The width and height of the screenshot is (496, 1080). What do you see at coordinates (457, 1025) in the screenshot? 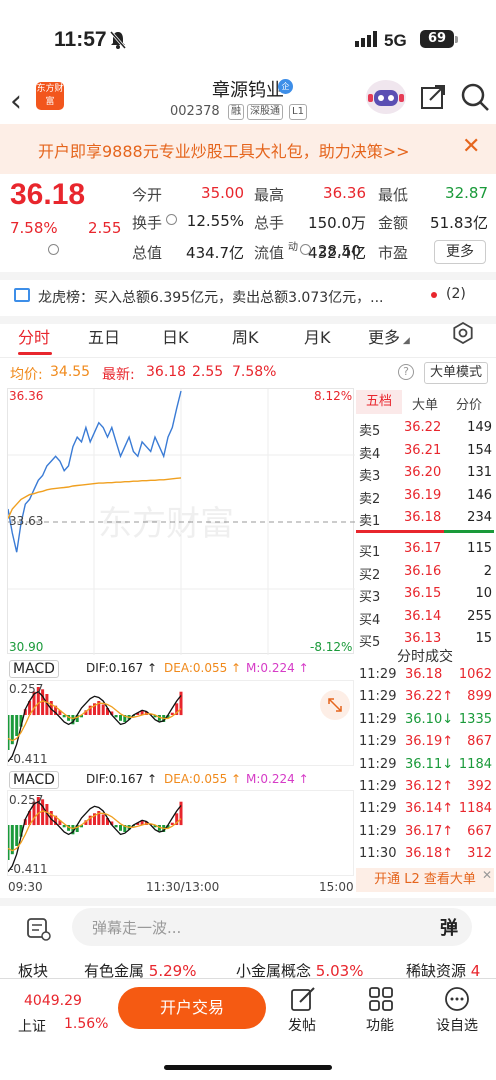
I see `add-watchlist-label: 设自选` at bounding box center [457, 1025].